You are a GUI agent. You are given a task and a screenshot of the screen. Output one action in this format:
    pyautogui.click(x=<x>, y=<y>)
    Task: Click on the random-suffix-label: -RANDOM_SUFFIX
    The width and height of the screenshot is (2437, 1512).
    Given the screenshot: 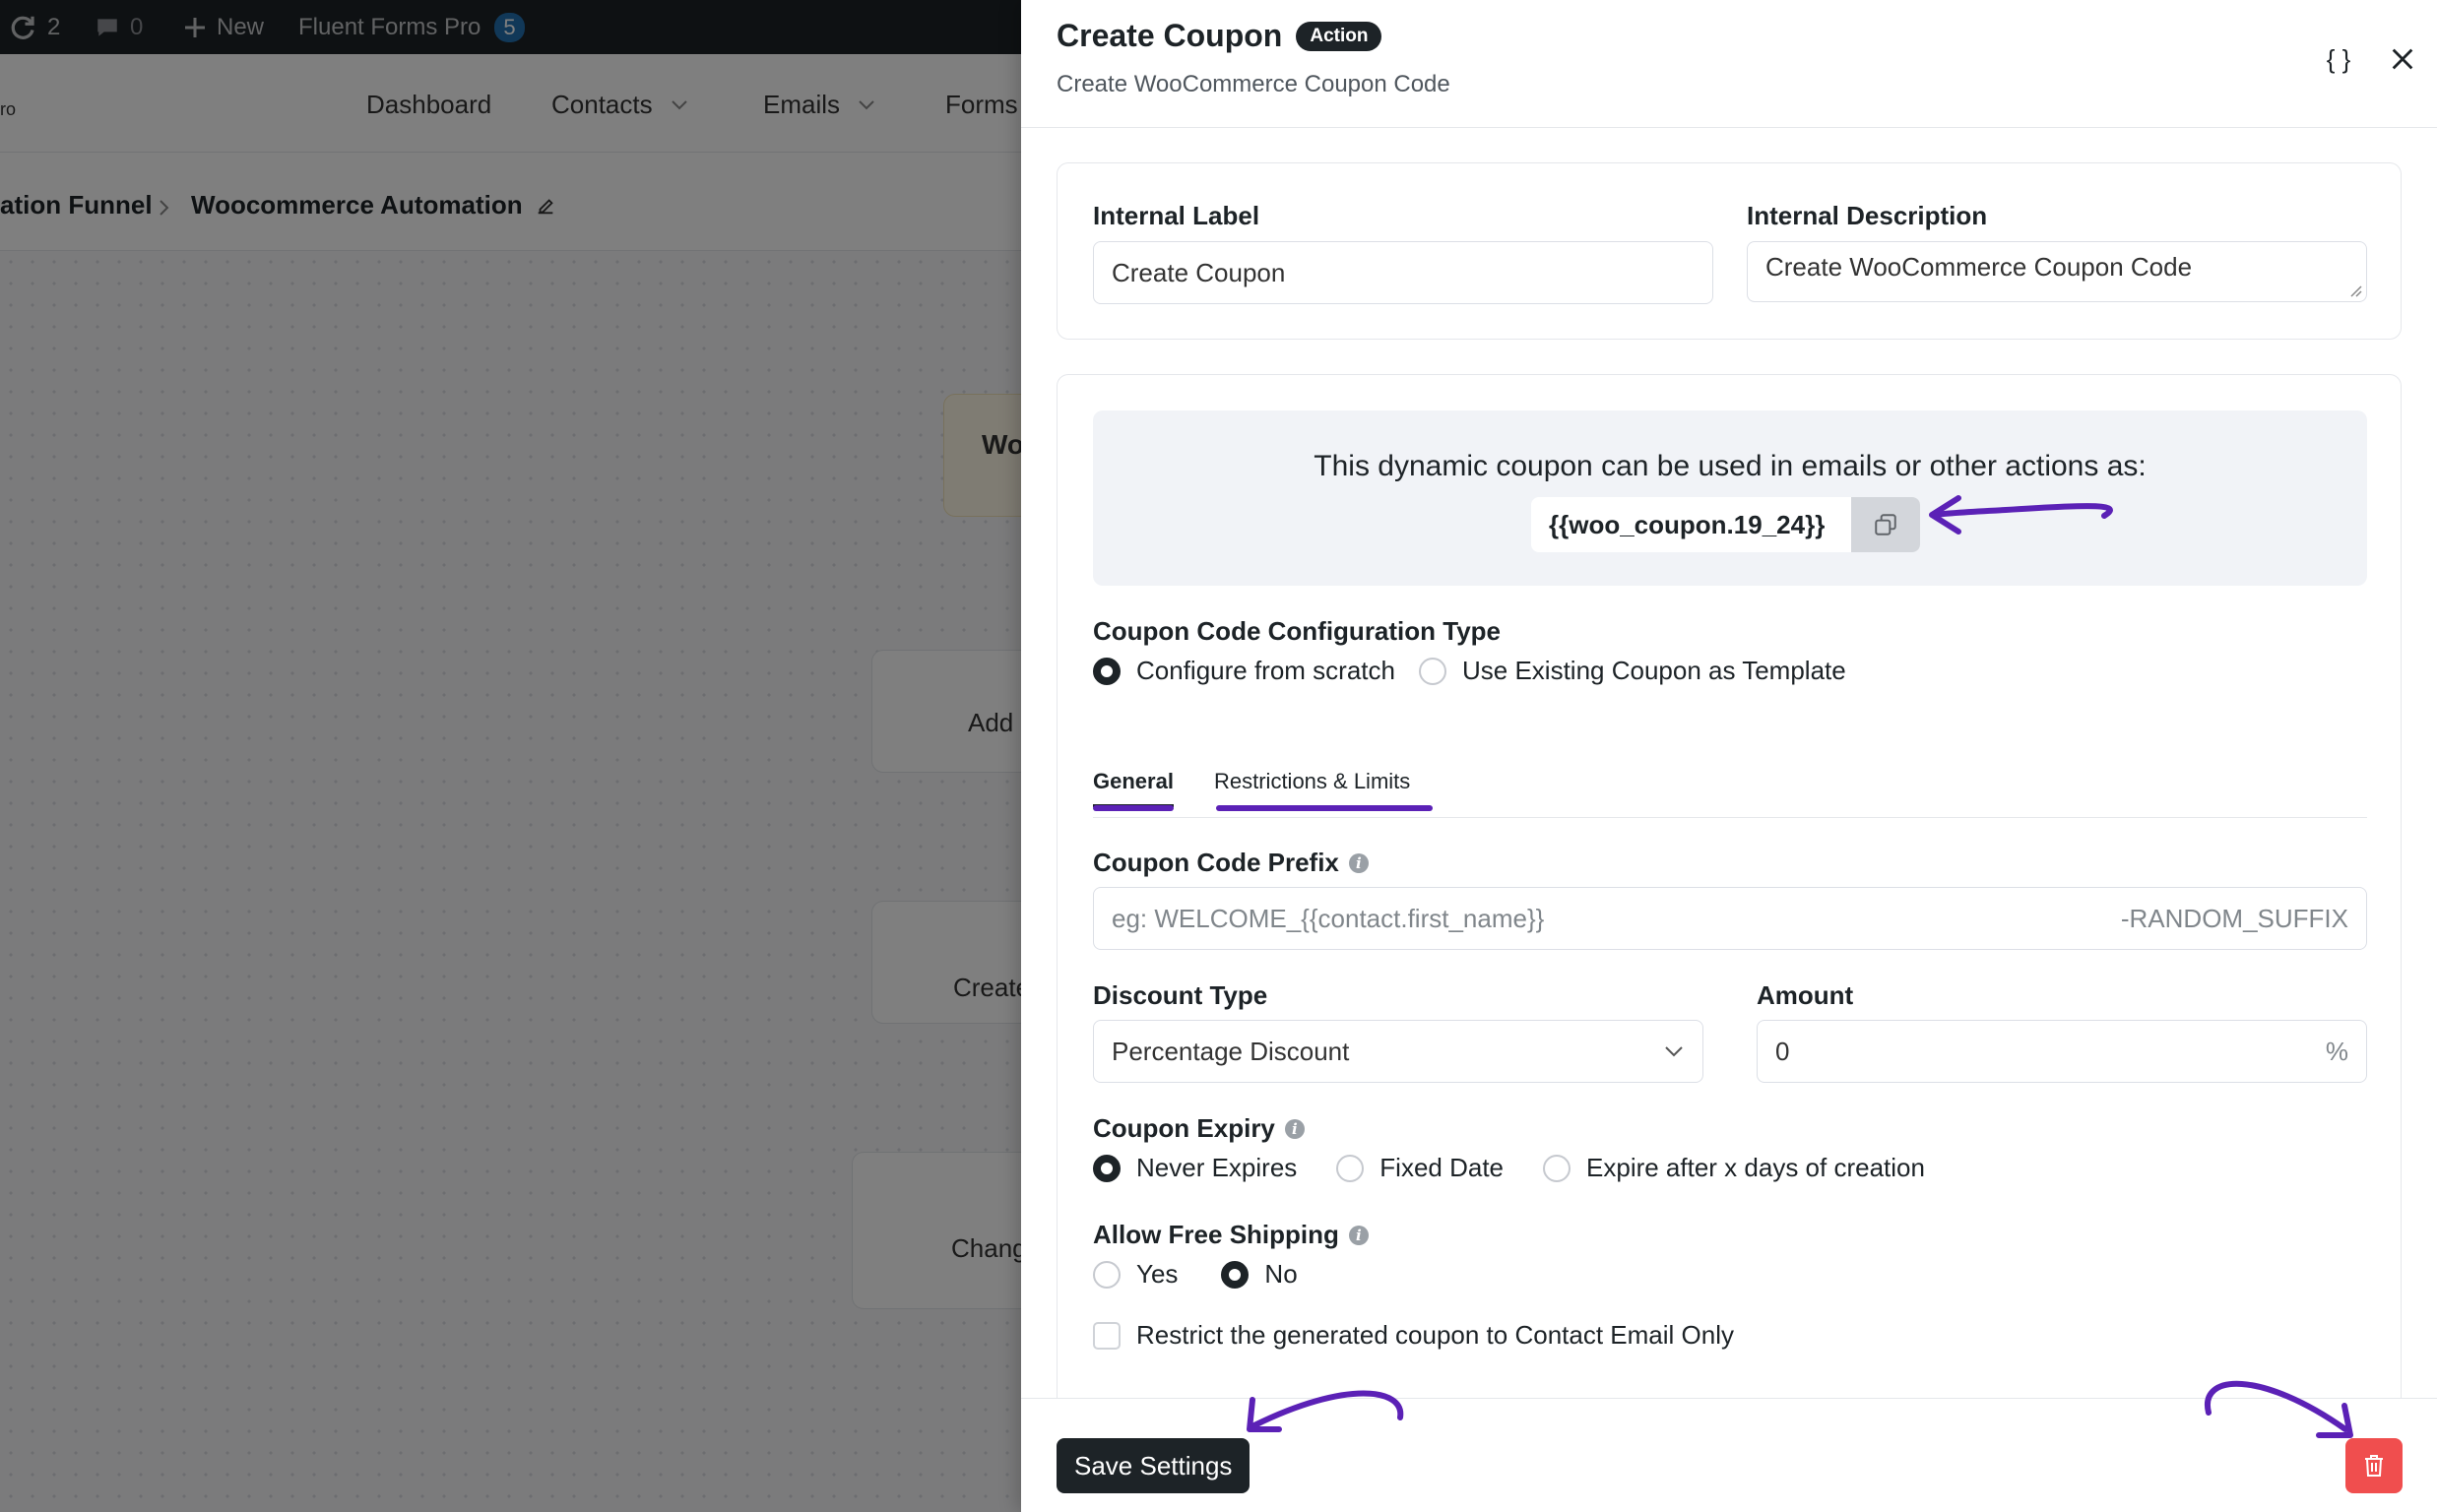 What is the action you would take?
    pyautogui.click(x=2234, y=918)
    